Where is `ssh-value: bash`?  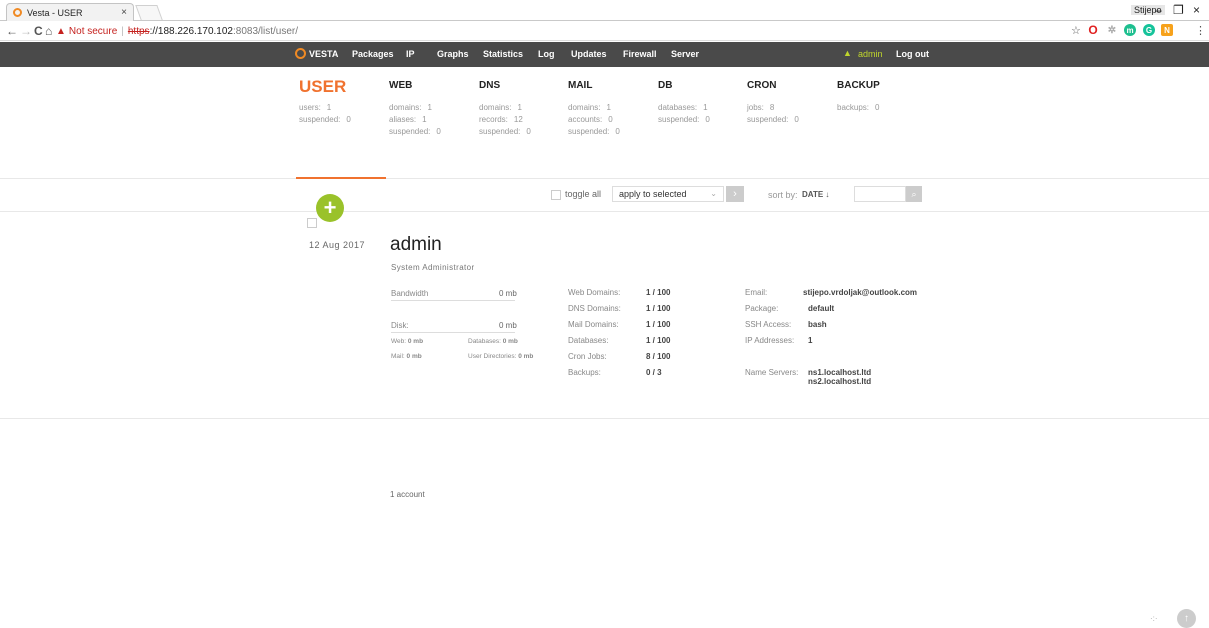
ssh-value: bash is located at coordinates (817, 324).